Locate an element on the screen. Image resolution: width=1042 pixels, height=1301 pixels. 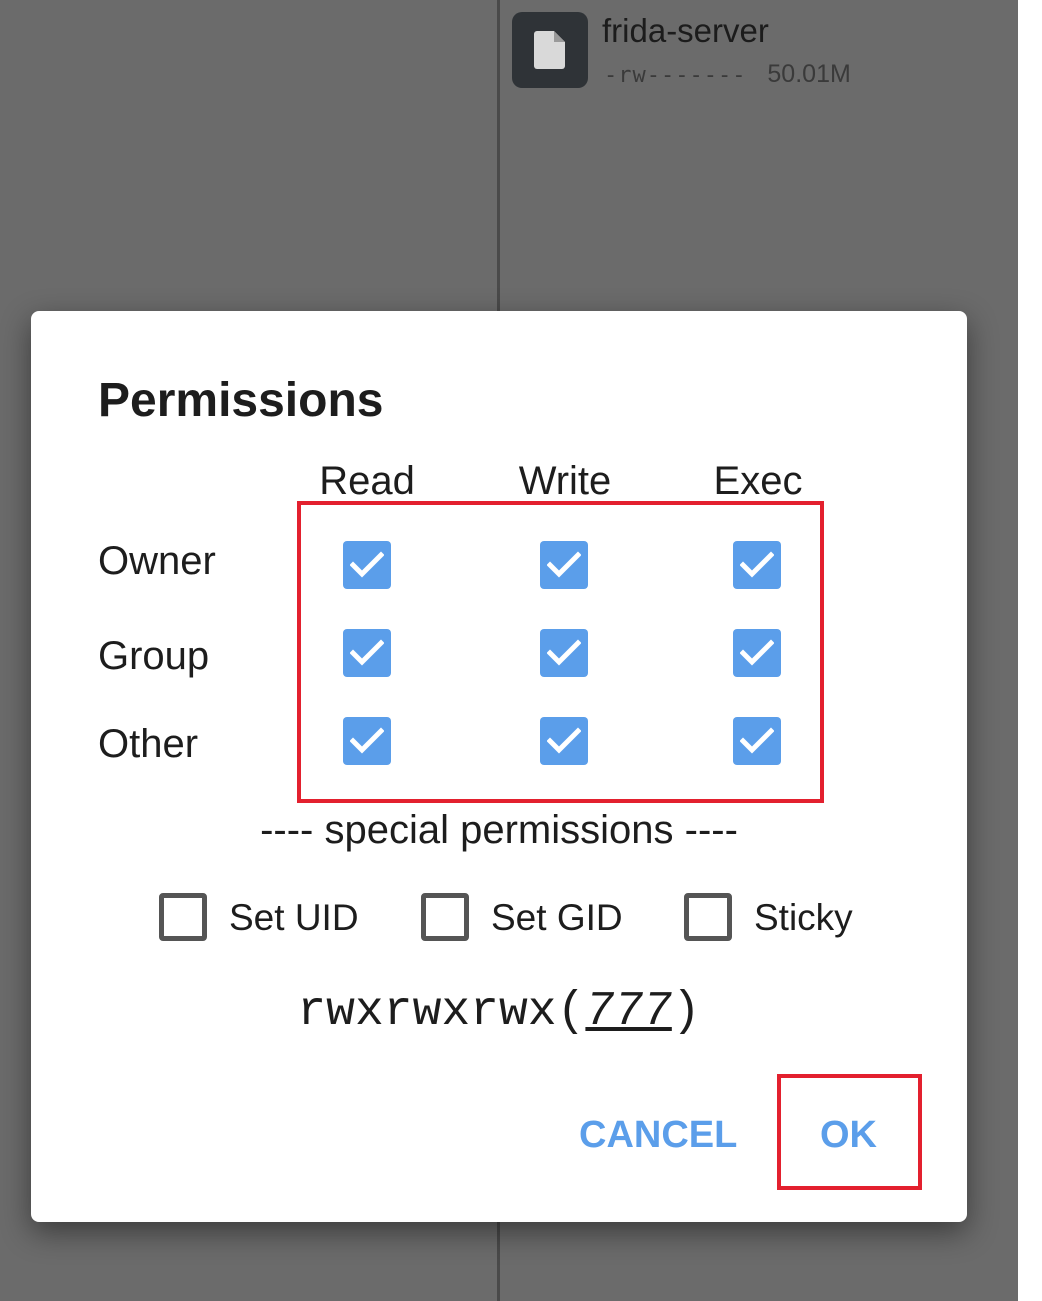
file-permissions: -rw------- is located at coordinates (675, 75).